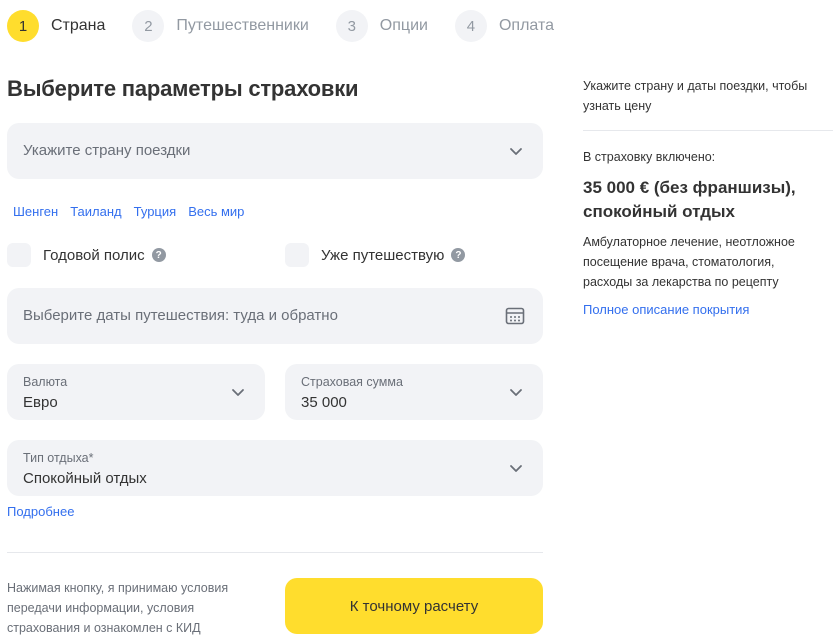 This screenshot has height=639, width=833. What do you see at coordinates (45, 382) in the screenshot?
I see `currency-label: Валюта` at bounding box center [45, 382].